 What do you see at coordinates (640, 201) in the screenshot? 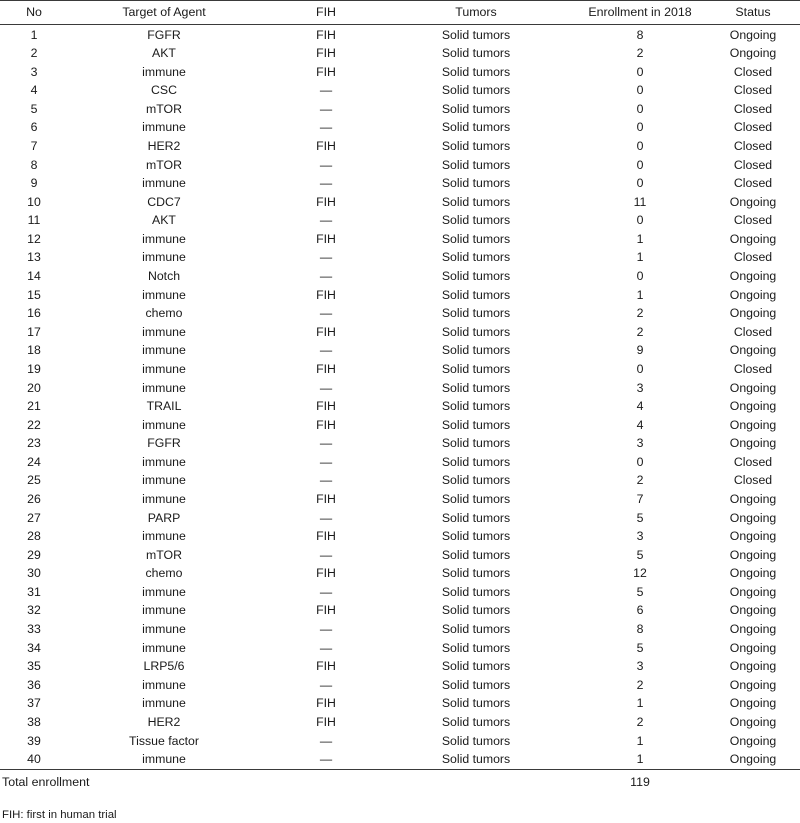
I see `cell-enroll: 11` at bounding box center [640, 201].